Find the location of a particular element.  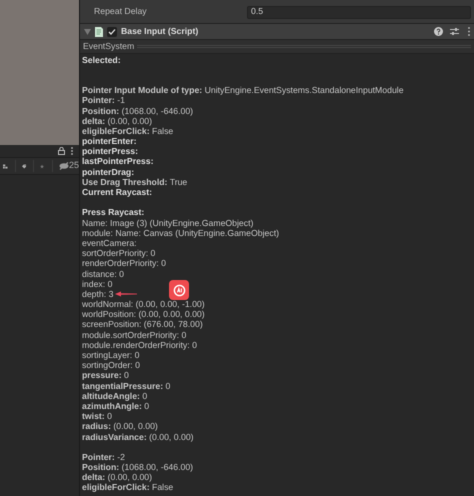

component-header: Base Input (Script) is located at coordinates (277, 32).